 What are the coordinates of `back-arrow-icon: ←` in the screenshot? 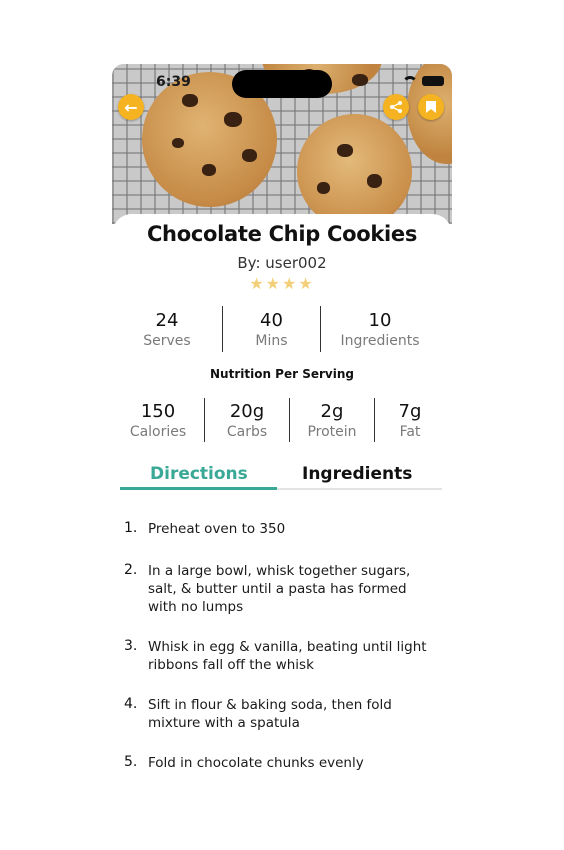 It's located at (131, 107).